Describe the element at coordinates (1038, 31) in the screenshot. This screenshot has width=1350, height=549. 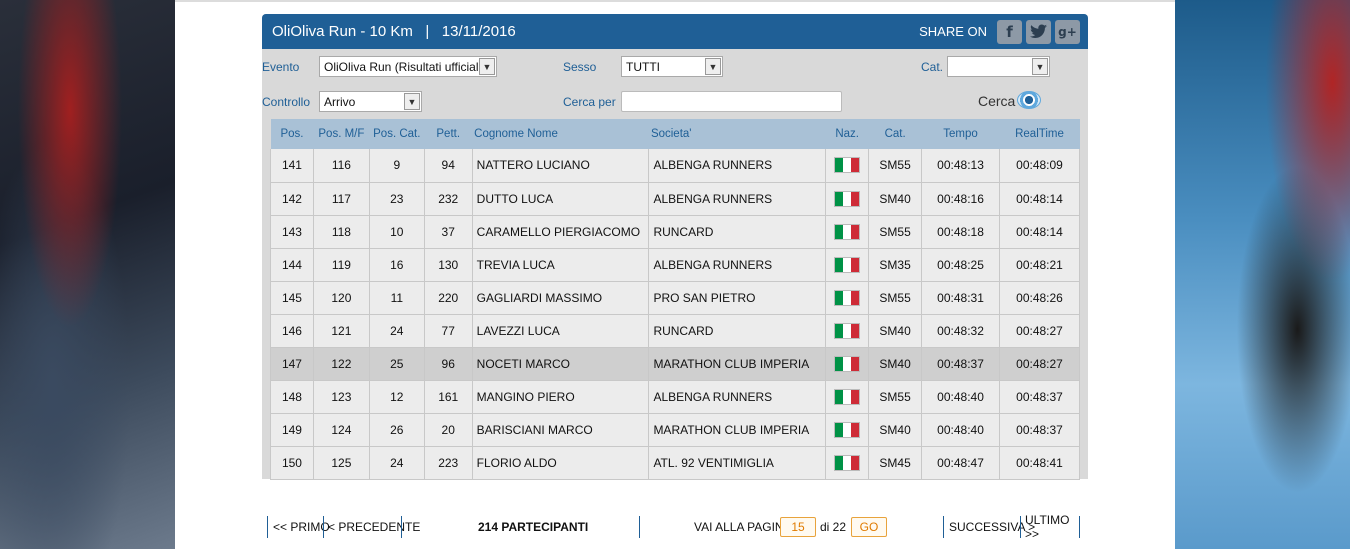
I see `twitter-icon` at that location.